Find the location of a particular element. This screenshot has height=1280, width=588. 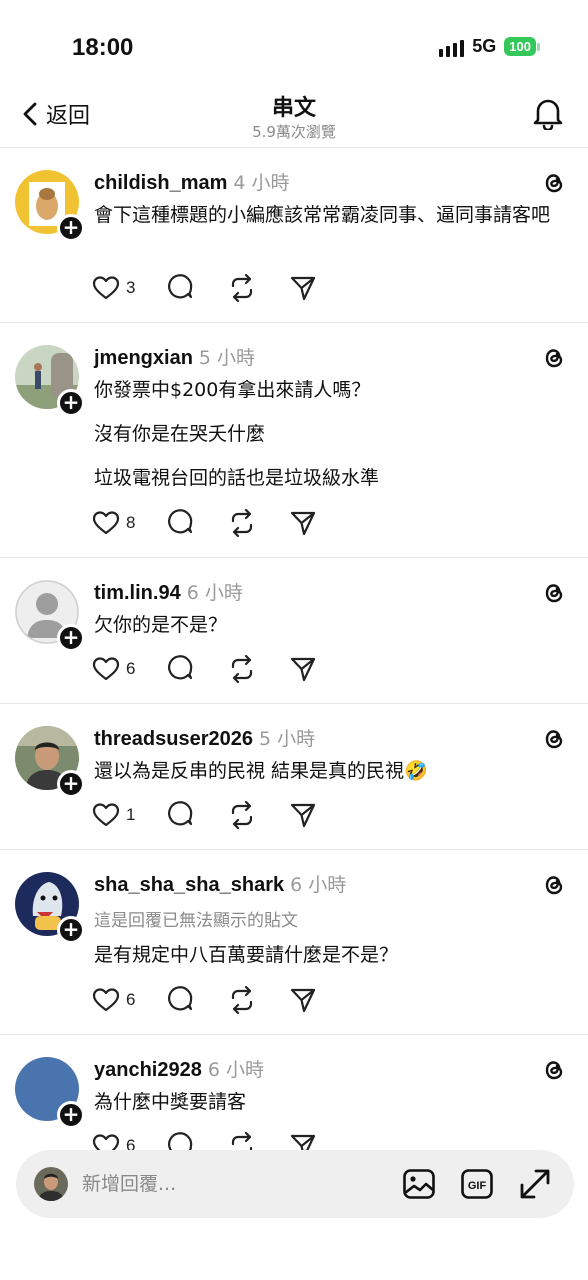

gif-icon: GIF is located at coordinates (477, 1184).